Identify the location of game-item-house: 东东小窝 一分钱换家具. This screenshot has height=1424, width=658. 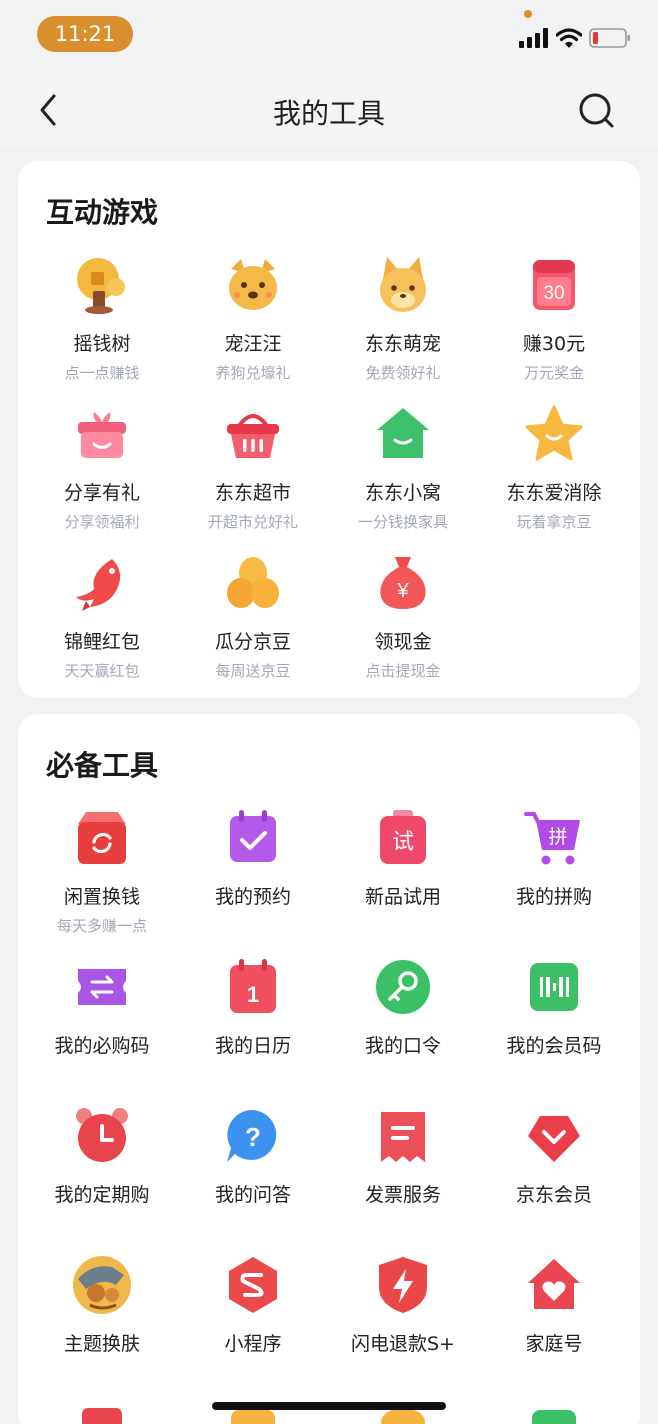
(403, 468).